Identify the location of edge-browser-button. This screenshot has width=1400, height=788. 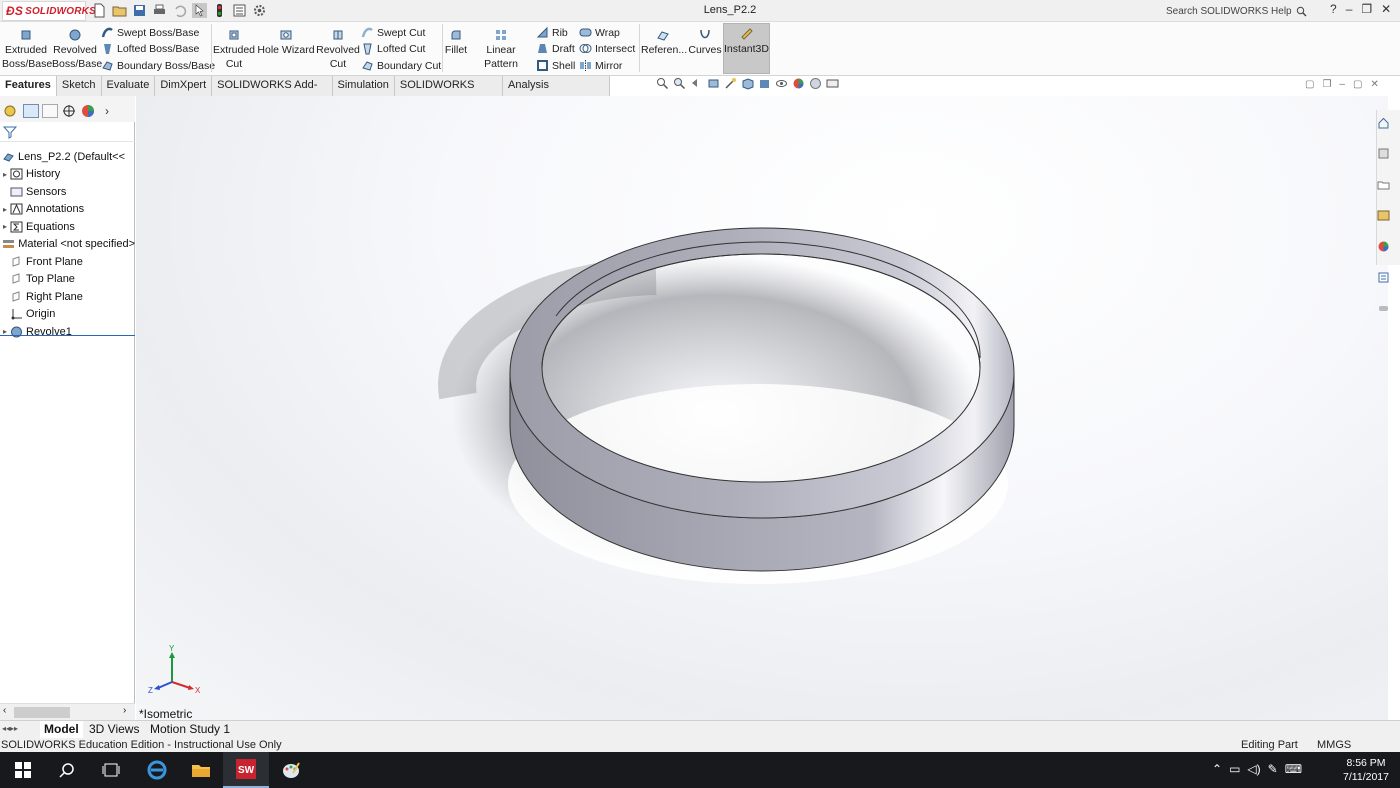
(157, 770).